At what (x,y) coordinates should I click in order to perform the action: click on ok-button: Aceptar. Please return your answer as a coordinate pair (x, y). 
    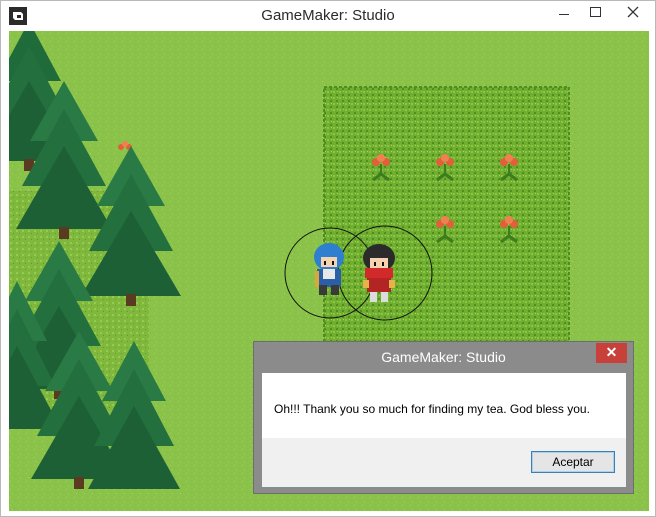
    Looking at the image, I should click on (573, 462).